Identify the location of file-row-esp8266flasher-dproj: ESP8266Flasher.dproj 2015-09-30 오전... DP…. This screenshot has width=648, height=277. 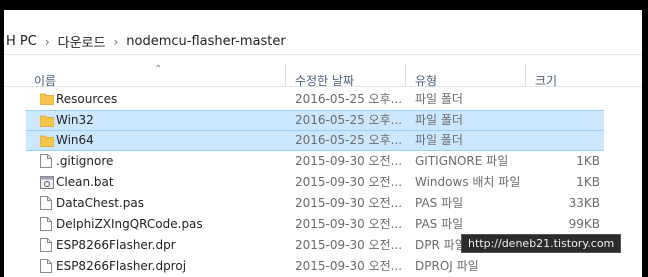
(323, 266).